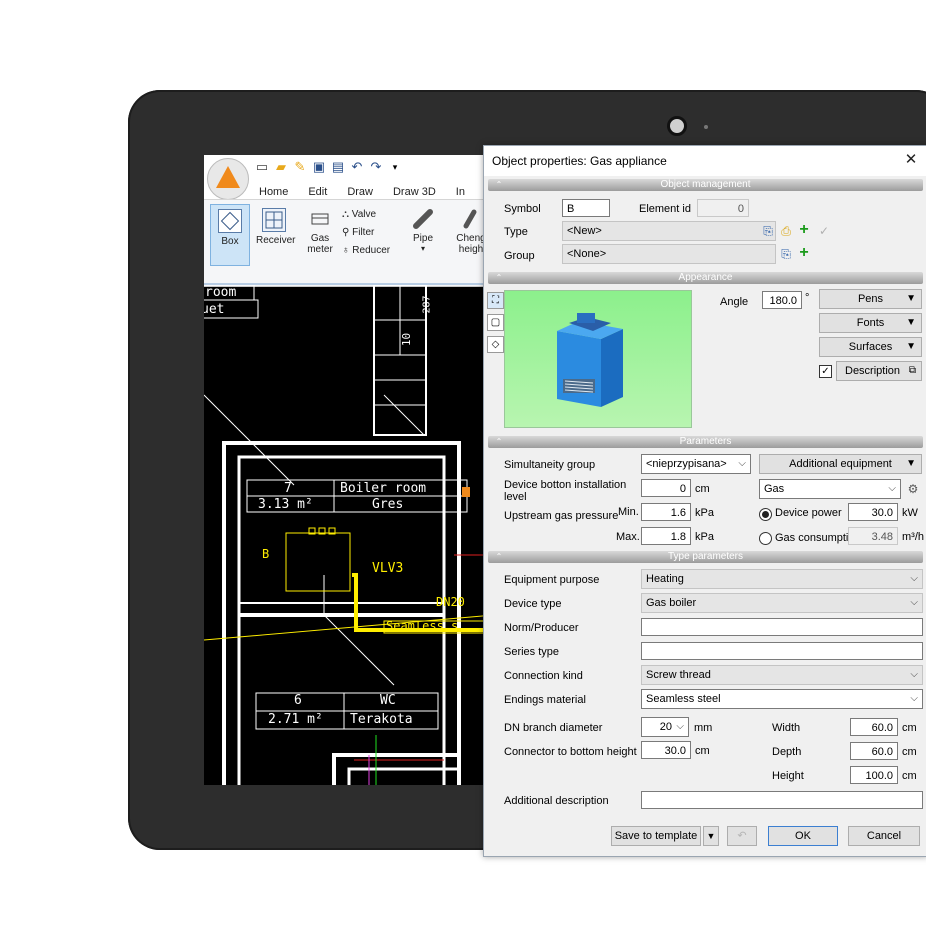 The width and height of the screenshot is (926, 926). Describe the element at coordinates (765, 514) in the screenshot. I see `device-power-radio` at that location.